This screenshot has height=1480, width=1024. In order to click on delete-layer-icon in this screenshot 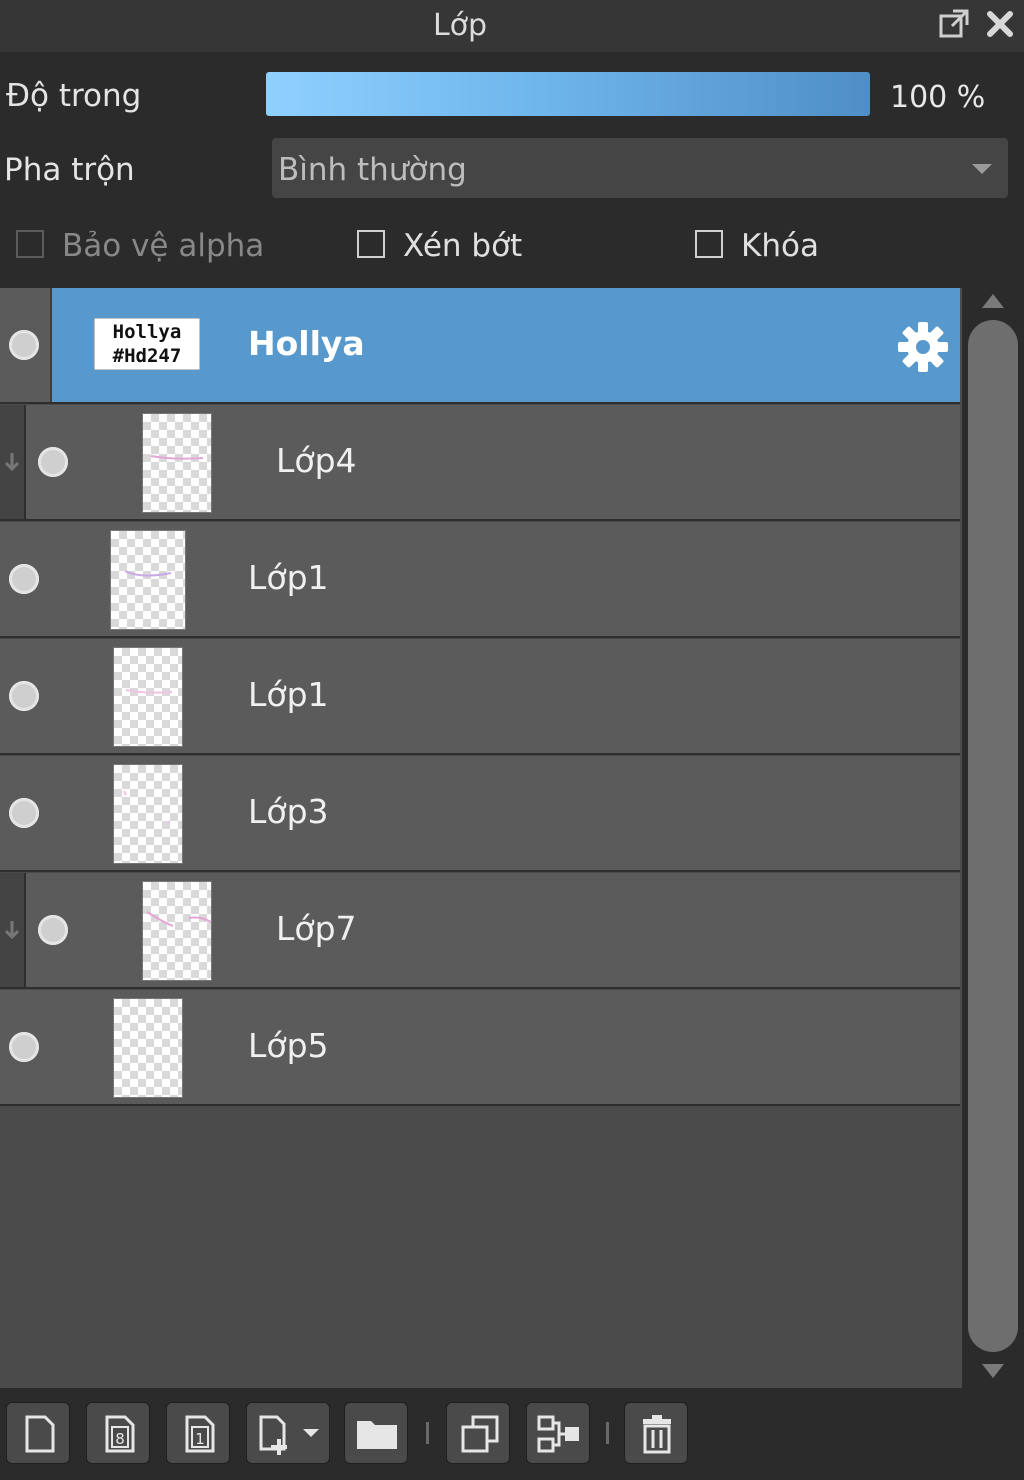, I will do `click(657, 1434)`.